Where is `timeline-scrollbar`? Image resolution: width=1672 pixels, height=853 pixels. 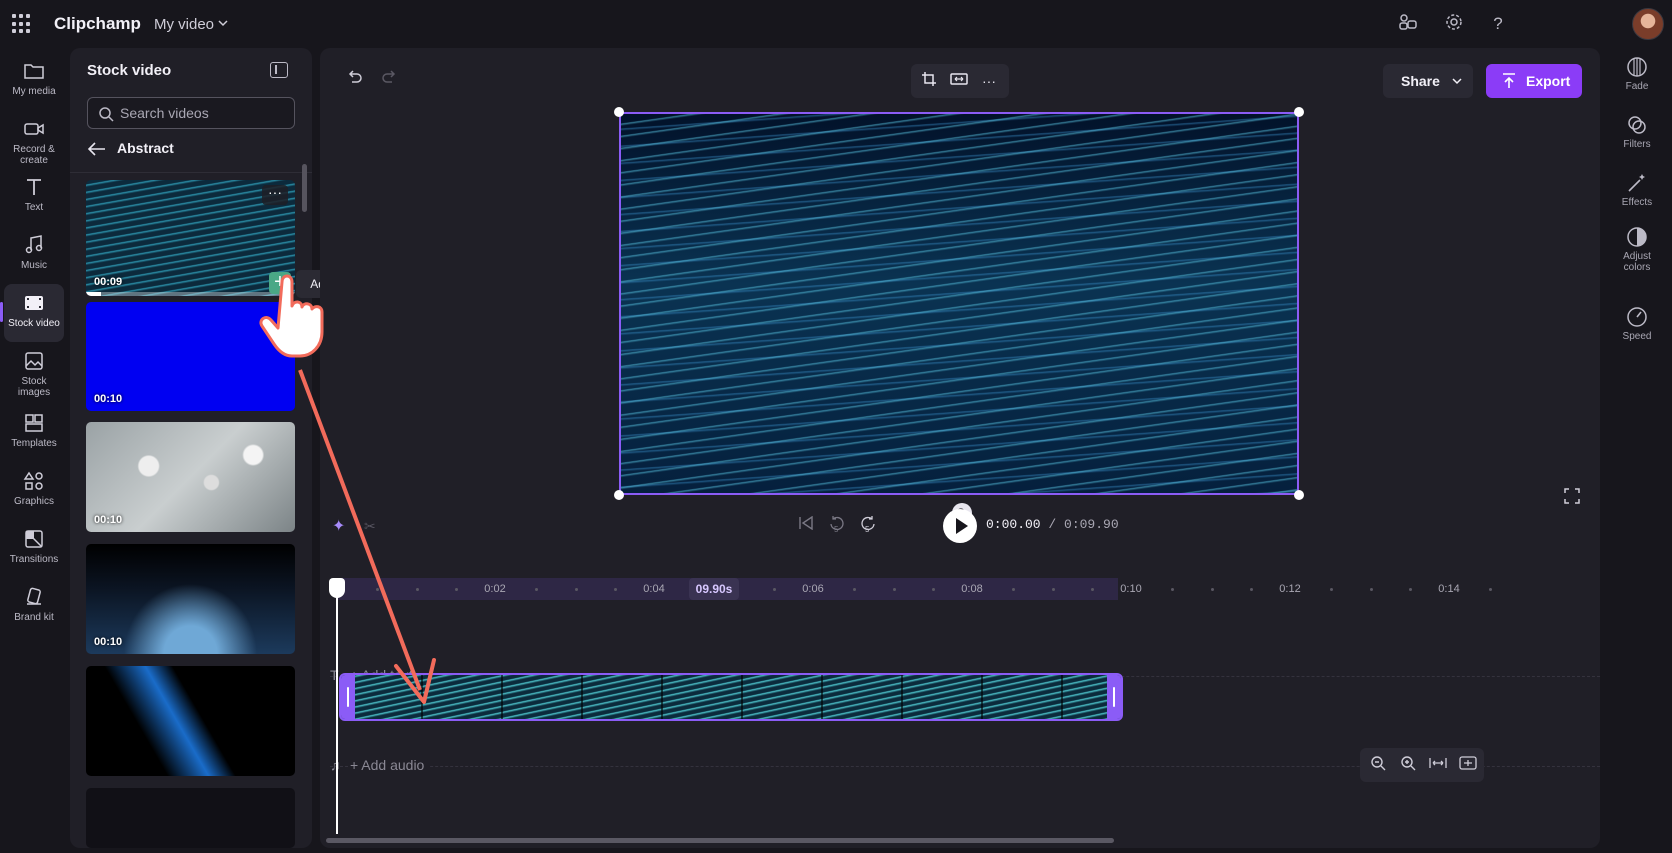
timeline-scrollbar is located at coordinates (720, 840).